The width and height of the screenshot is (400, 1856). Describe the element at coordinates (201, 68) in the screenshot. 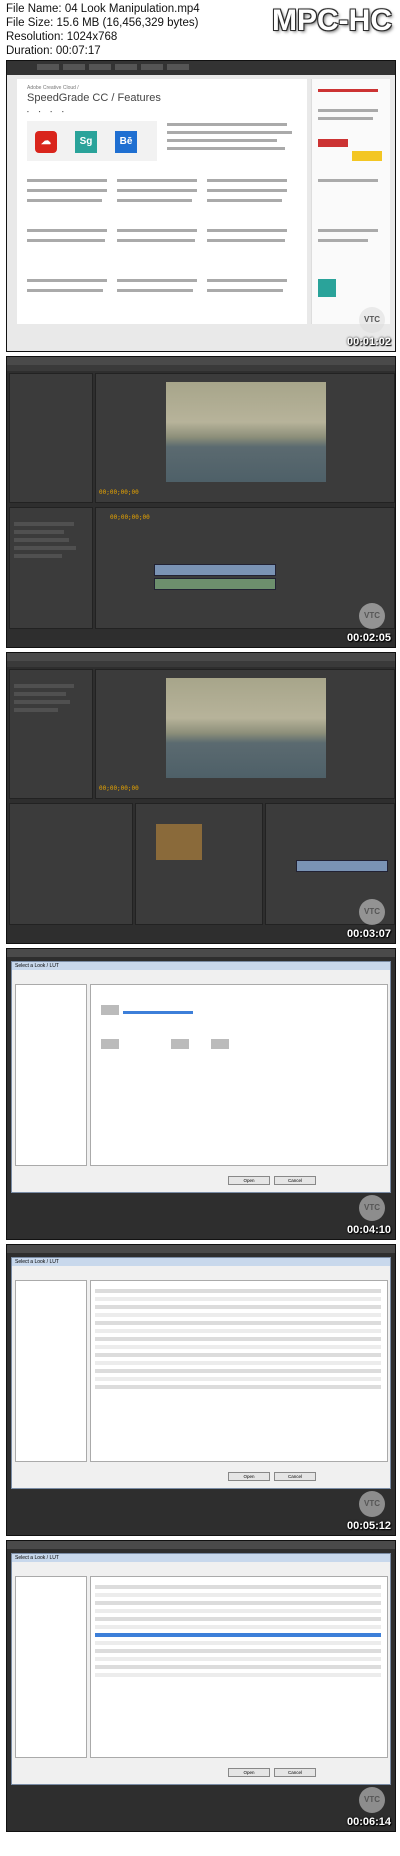

I see `site-nav-bar` at that location.